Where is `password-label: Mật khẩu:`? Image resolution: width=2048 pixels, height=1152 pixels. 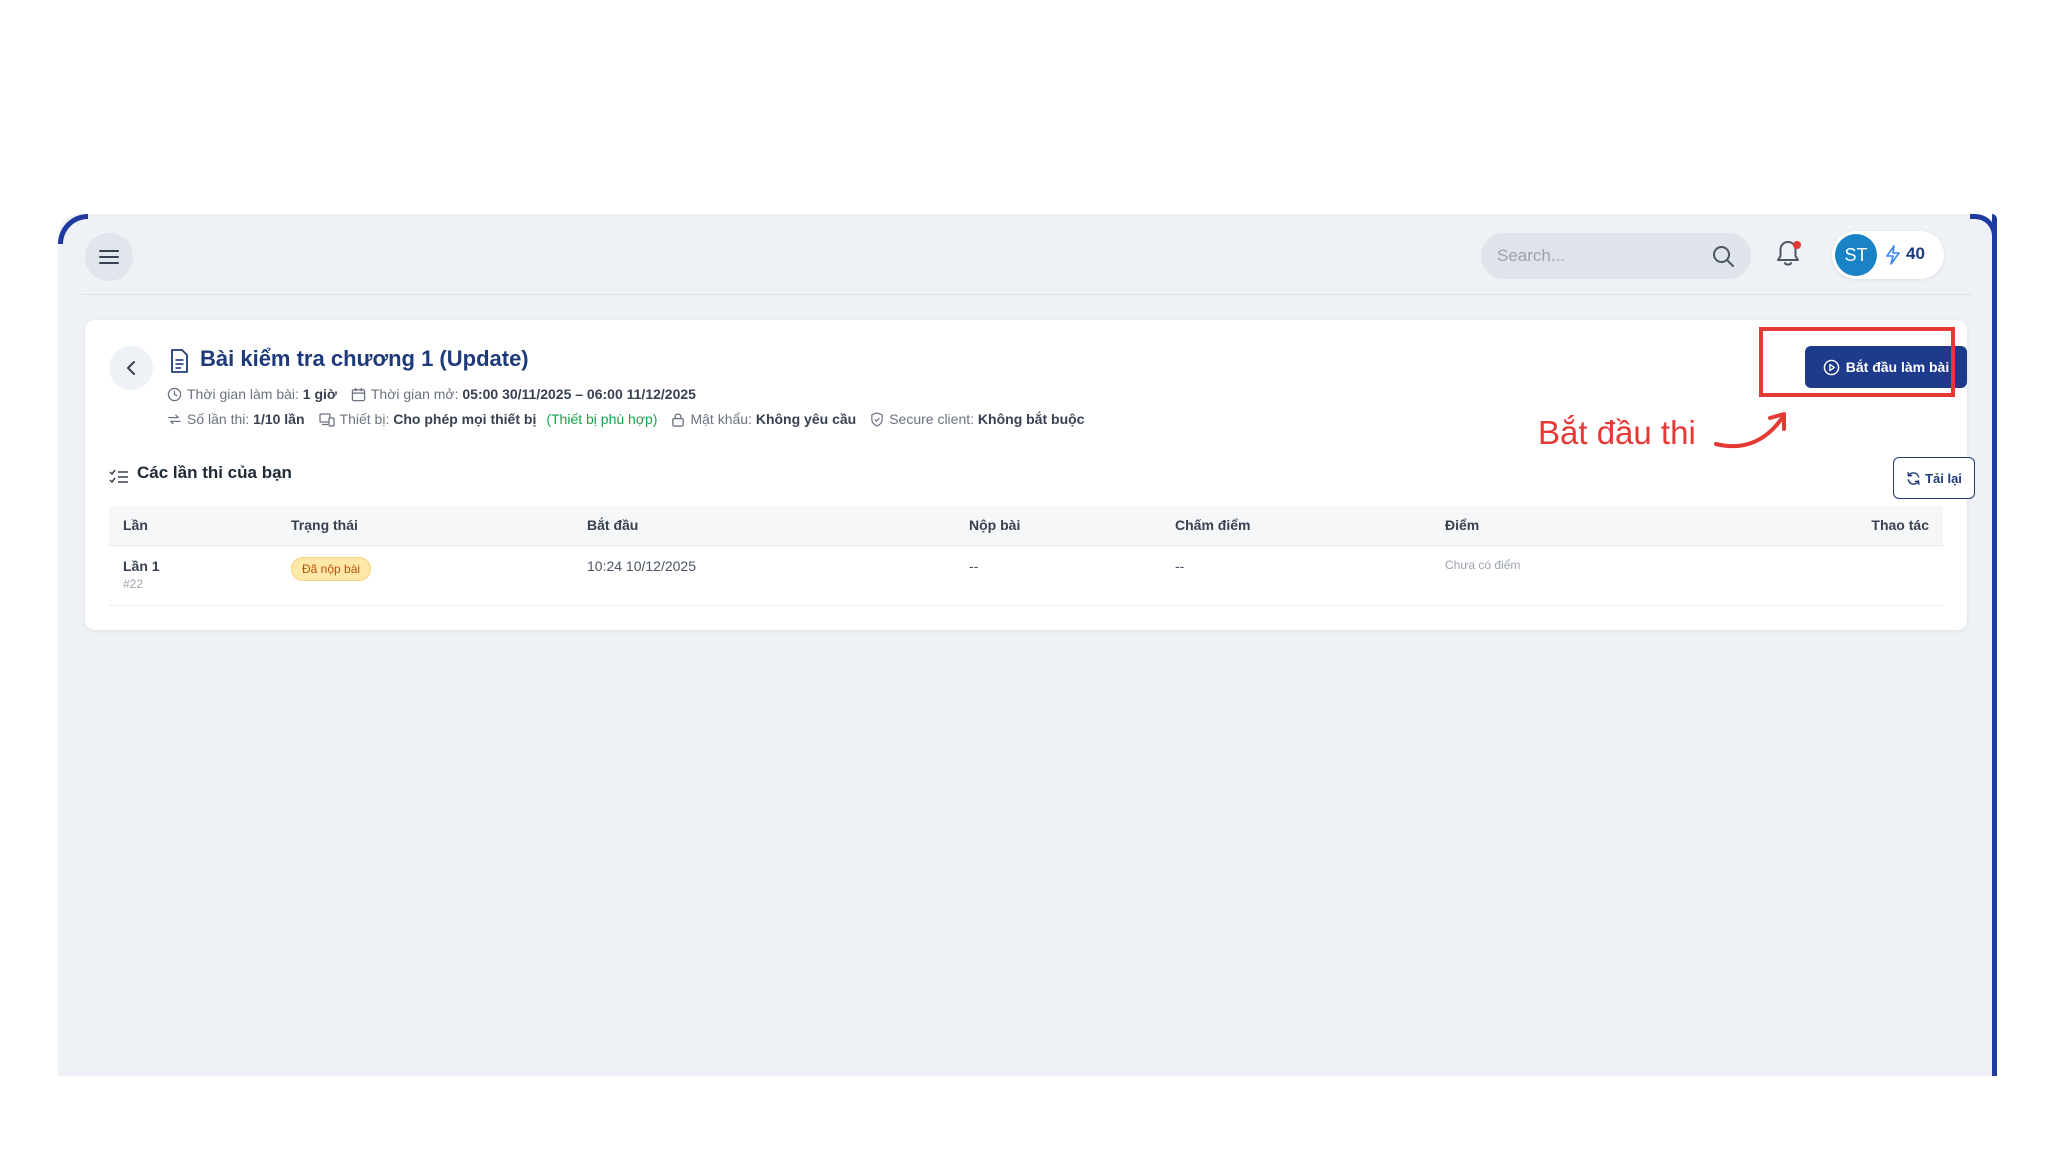 password-label: Mật khẩu: is located at coordinates (721, 419).